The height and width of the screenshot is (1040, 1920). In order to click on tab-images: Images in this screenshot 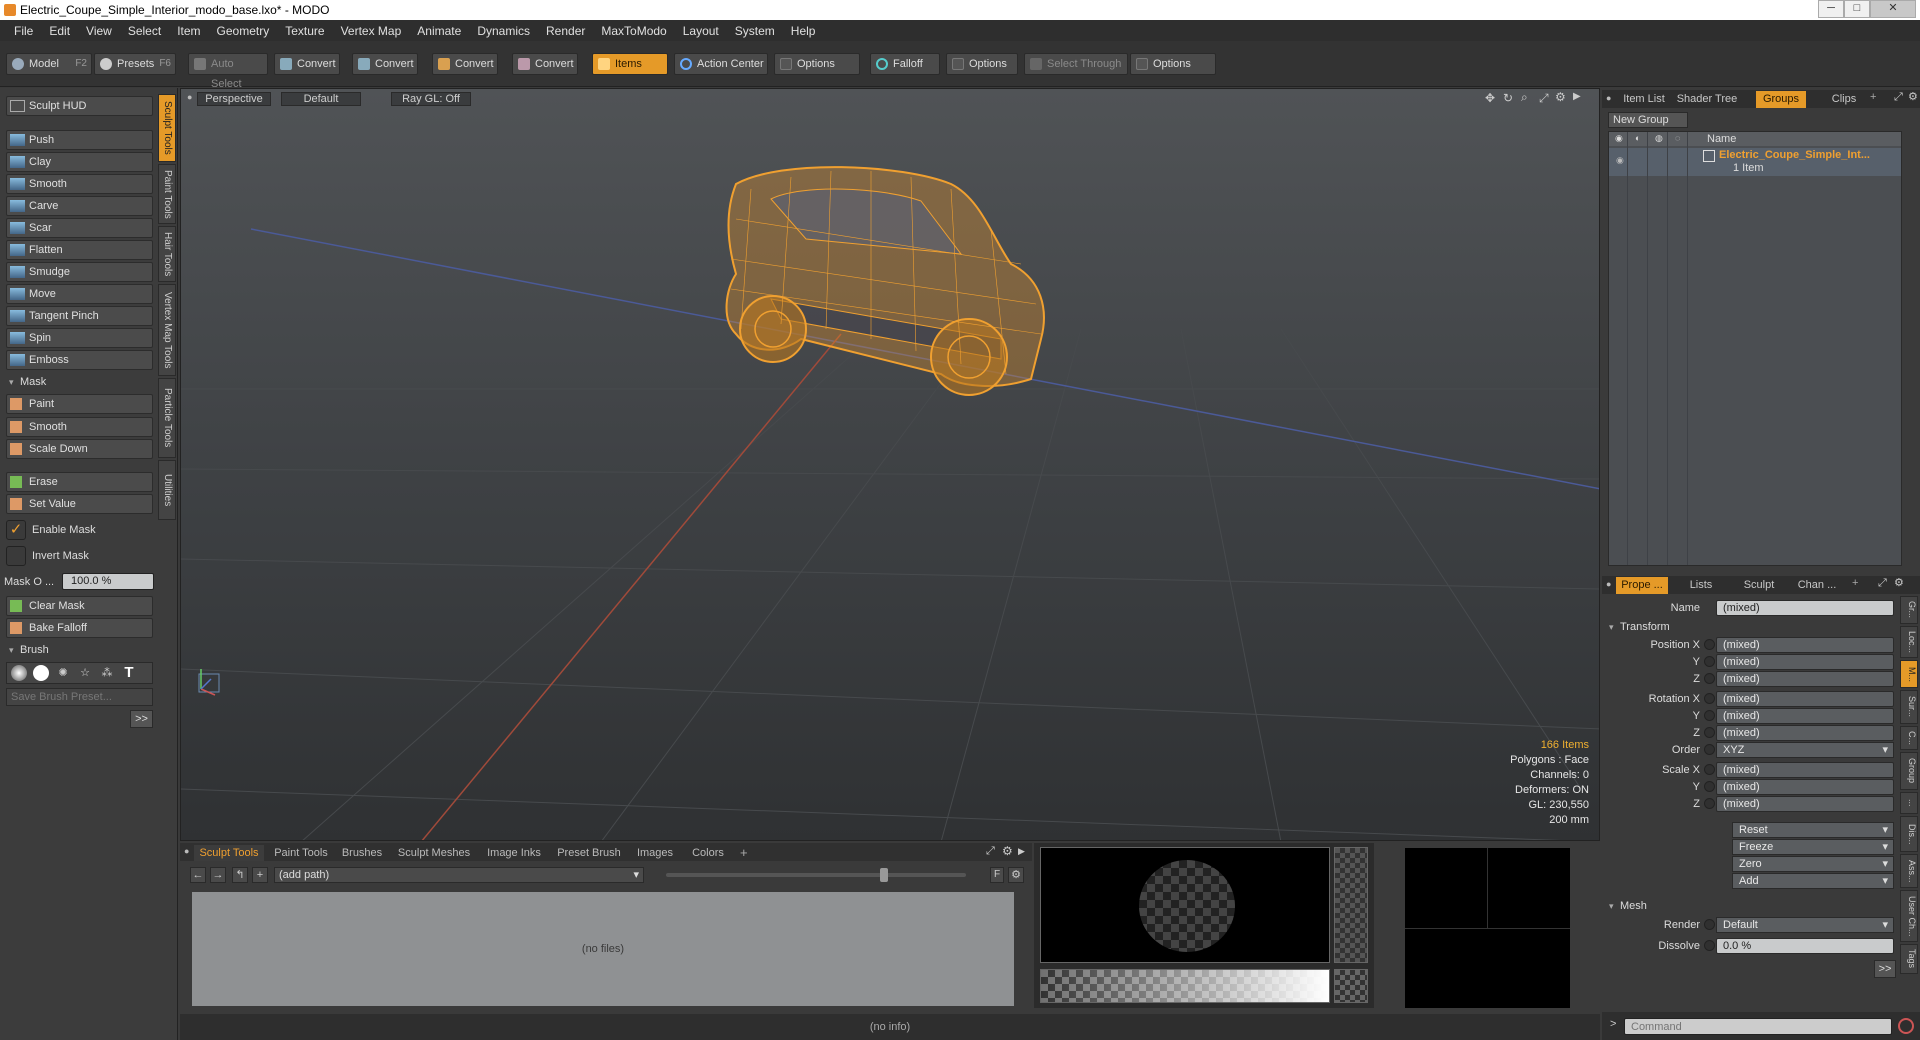, I will do `click(655, 853)`.